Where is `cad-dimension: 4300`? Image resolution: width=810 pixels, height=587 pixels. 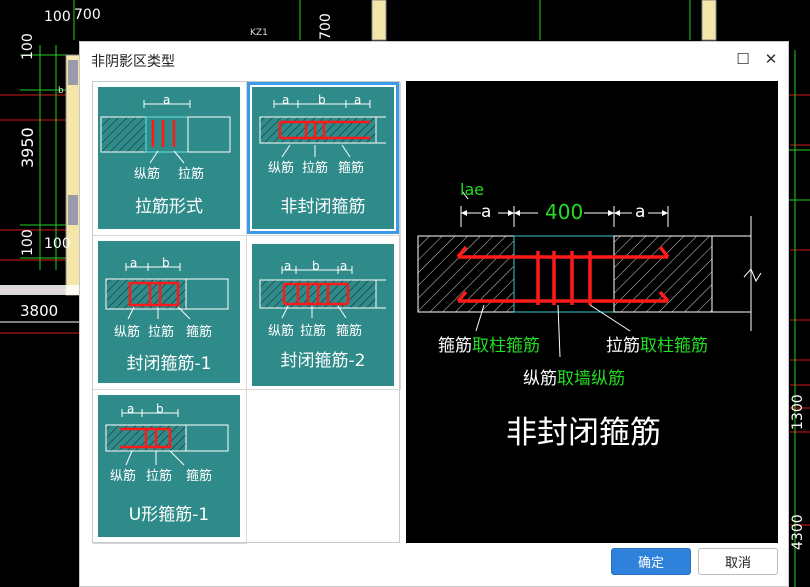
cad-dimension: 4300 is located at coordinates (798, 532).